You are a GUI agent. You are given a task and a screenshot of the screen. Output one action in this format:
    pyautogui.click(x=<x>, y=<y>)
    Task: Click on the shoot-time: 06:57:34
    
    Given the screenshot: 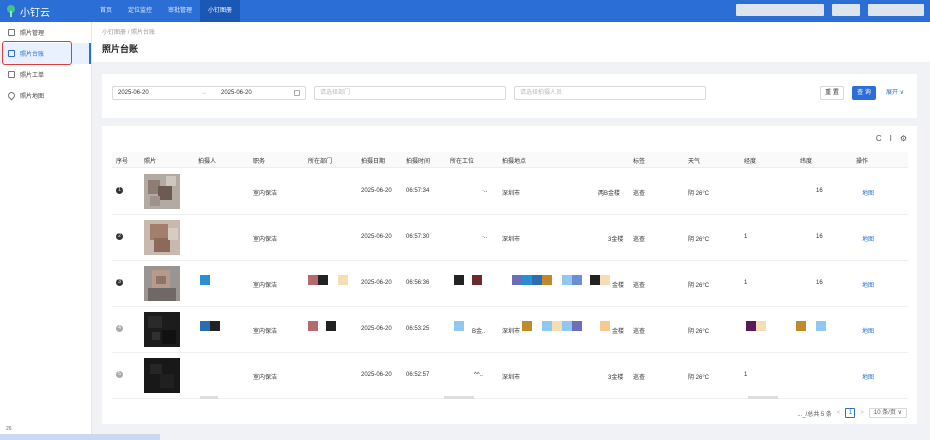 What is the action you would take?
    pyautogui.click(x=418, y=191)
    